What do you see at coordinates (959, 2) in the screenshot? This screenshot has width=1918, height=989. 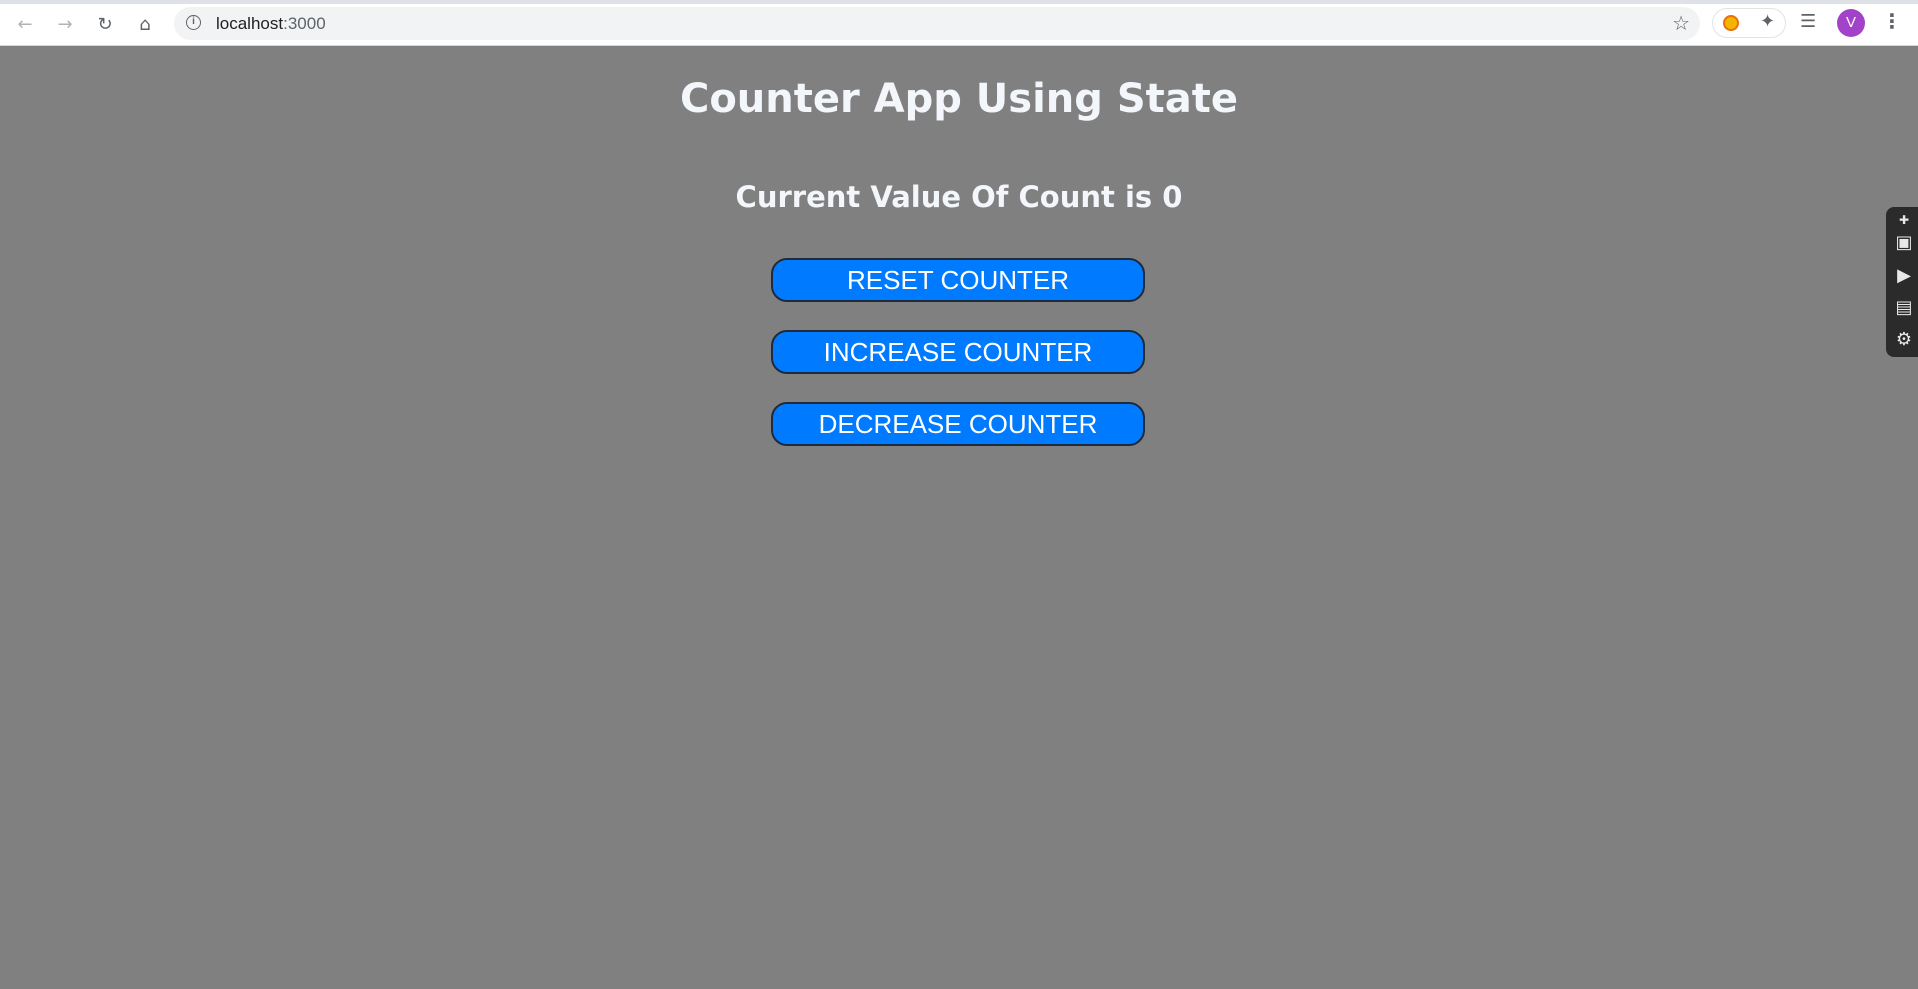 I see `tab-strip-edge` at bounding box center [959, 2].